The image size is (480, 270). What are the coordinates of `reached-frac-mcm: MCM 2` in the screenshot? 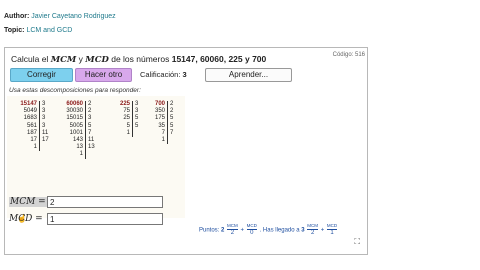 It's located at (313, 229).